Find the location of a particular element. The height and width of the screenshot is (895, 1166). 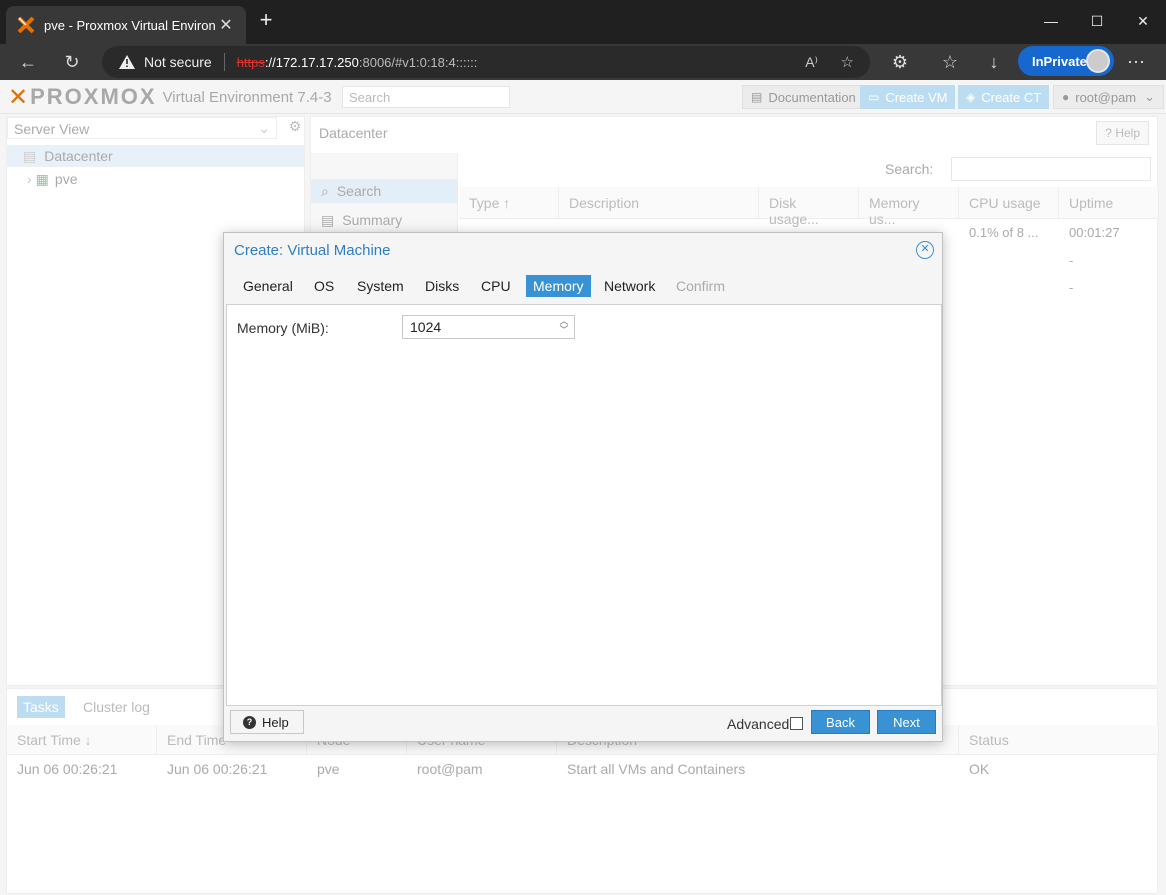

create-ct-label: Create CT is located at coordinates (1011, 97).